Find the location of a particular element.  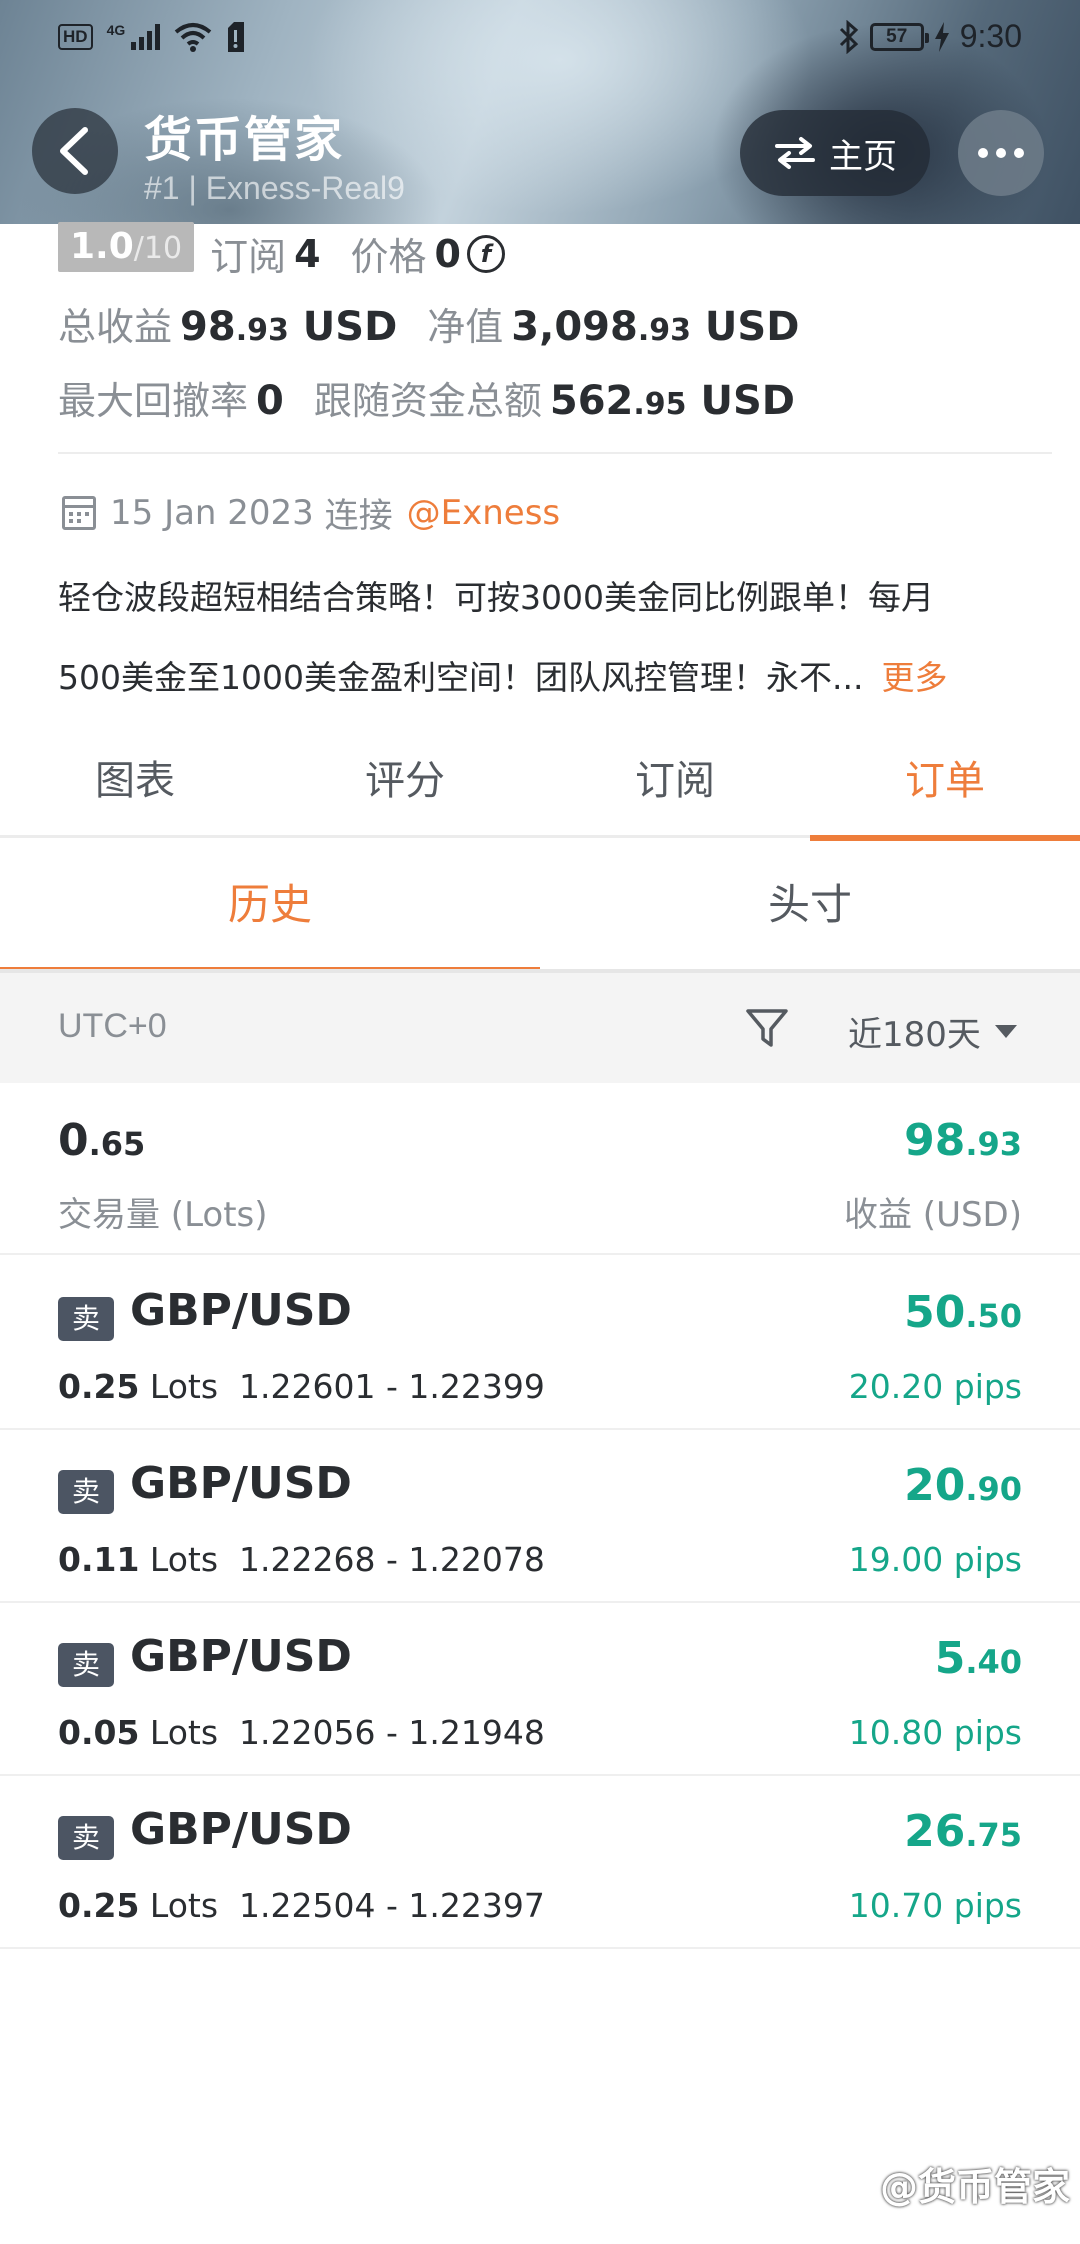

tab-rating: 评分 is located at coordinates (405, 787).